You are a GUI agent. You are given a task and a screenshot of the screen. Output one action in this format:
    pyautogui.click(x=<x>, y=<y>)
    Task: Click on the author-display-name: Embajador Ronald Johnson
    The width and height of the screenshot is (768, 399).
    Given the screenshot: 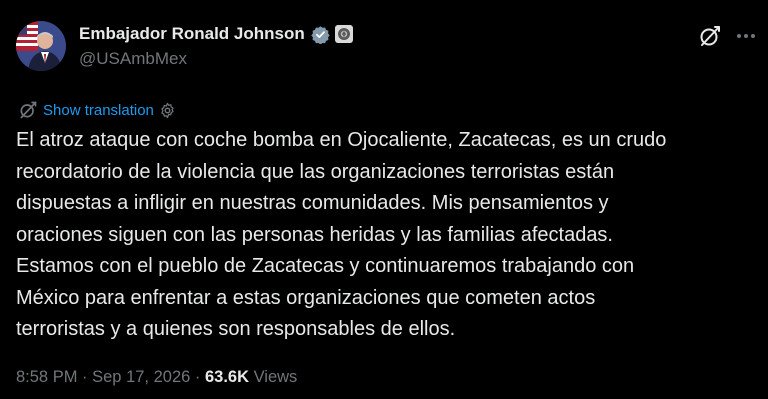 What is the action you would take?
    pyautogui.click(x=192, y=34)
    